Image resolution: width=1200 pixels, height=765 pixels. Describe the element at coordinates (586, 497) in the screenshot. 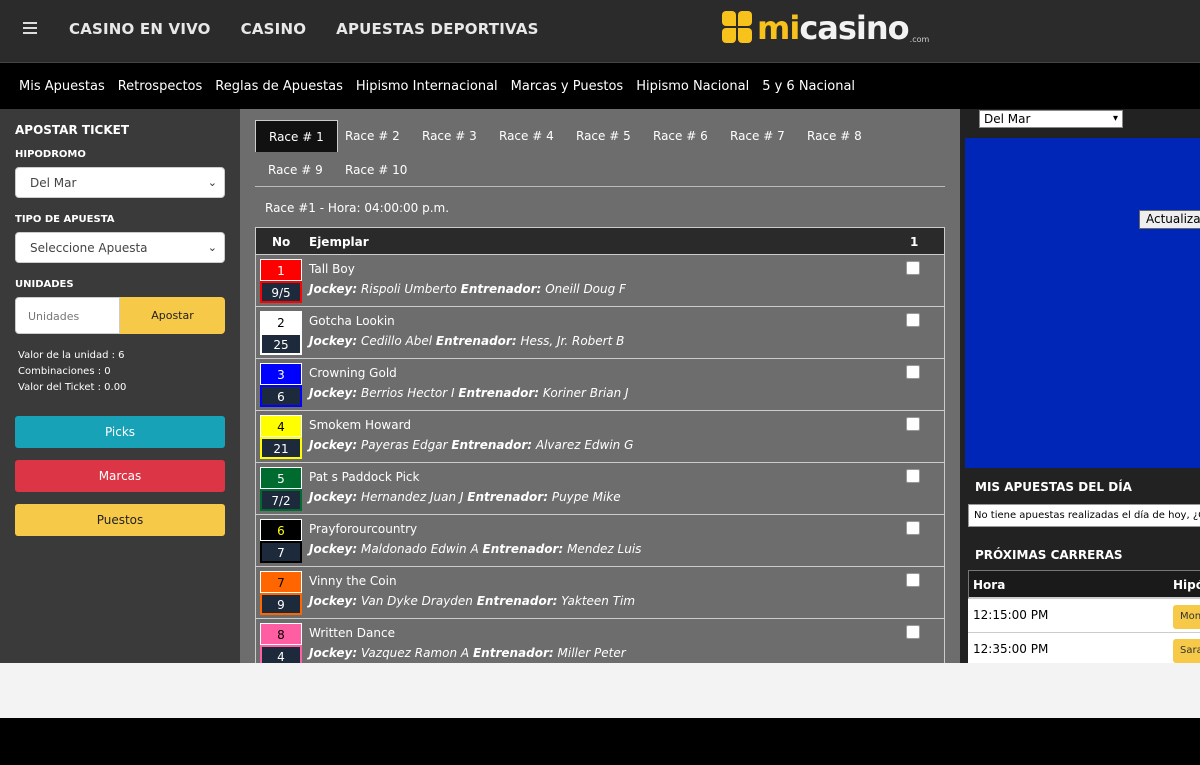

I see `trainer-name: Puype Mike` at that location.